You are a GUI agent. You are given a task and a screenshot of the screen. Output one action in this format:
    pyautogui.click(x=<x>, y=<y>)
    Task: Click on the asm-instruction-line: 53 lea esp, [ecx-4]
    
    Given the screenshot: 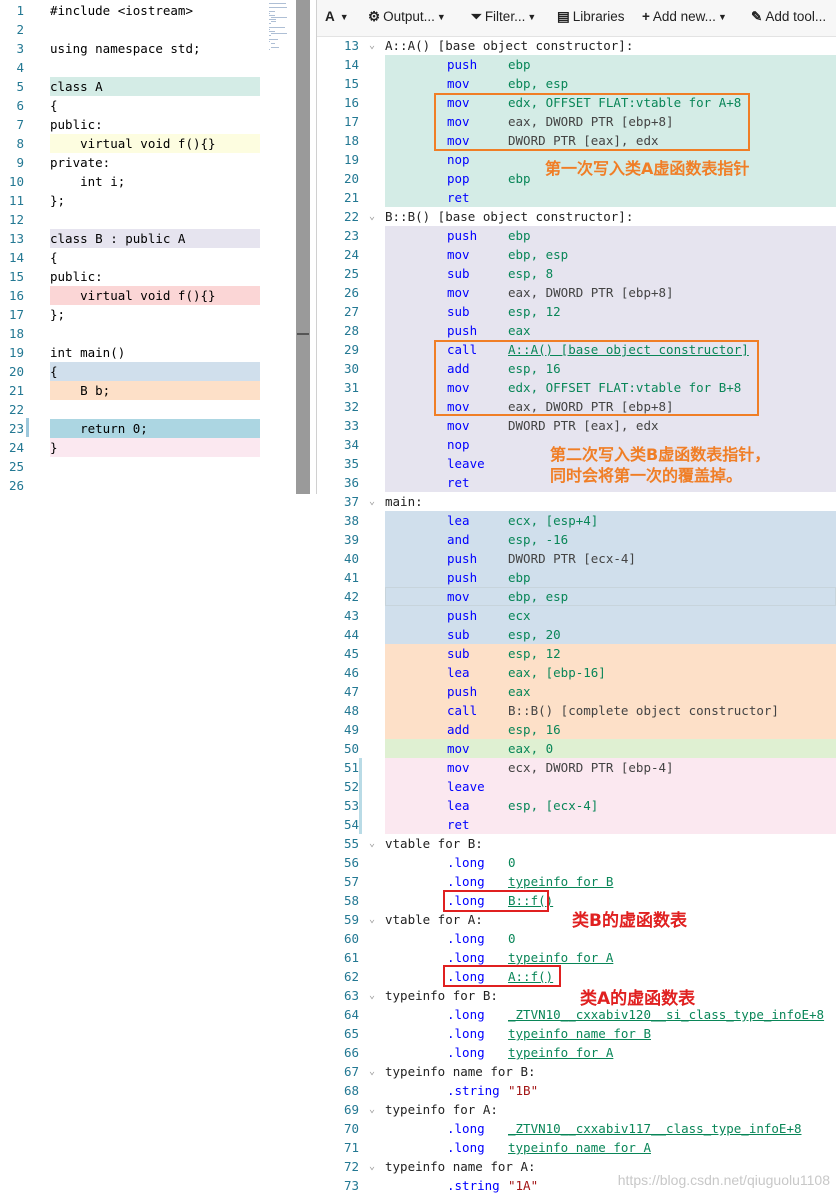 What is the action you would take?
    pyautogui.click(x=576, y=805)
    